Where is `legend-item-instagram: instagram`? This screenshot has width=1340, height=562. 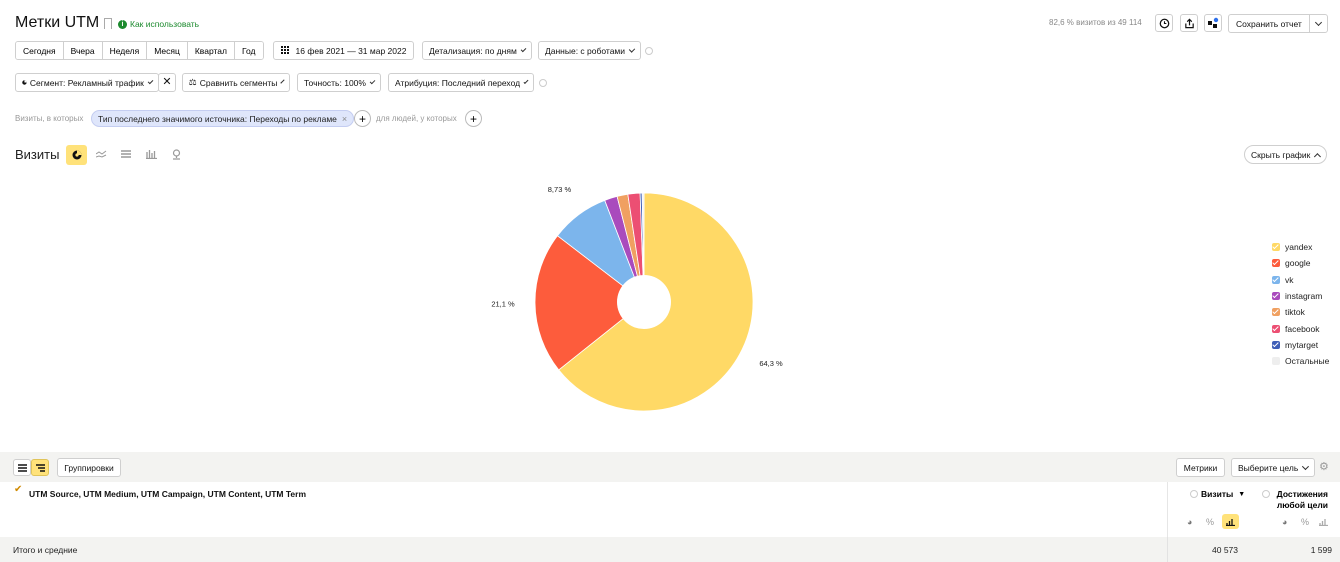
legend-item-instagram: instagram is located at coordinates (1297, 296).